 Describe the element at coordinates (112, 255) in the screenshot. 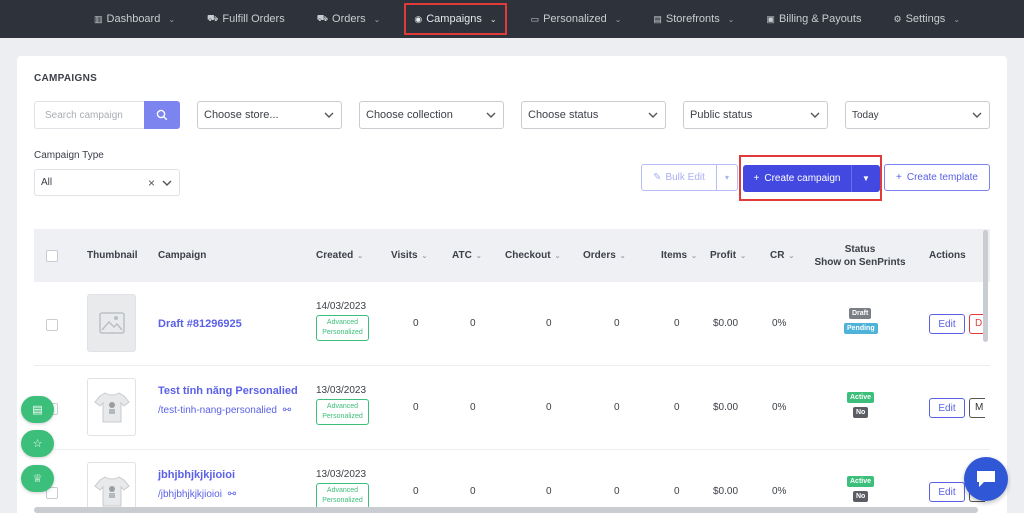

I see `th-thumbnail: Thumbnail` at that location.